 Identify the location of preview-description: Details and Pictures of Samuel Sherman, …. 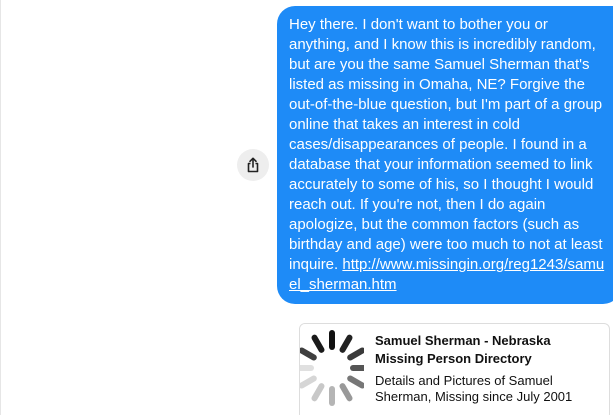
(474, 388).